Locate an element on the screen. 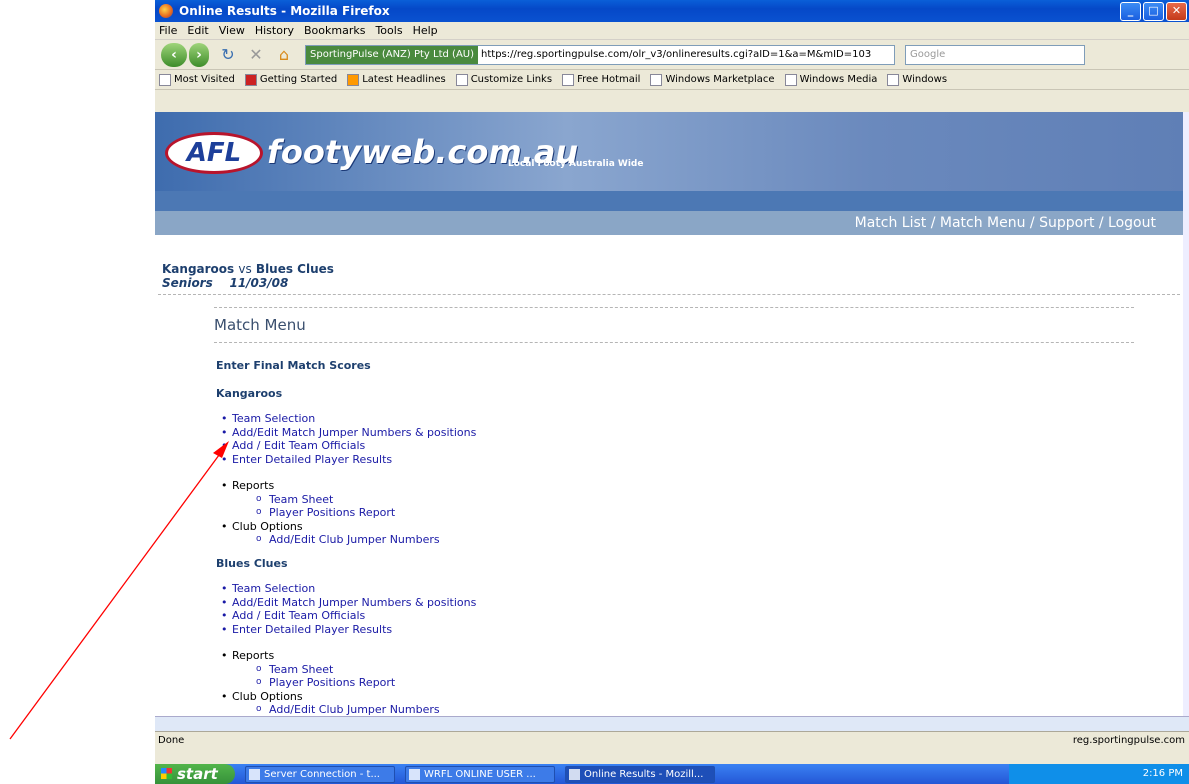  annotation-arrow-head is located at coordinates (221, 449).